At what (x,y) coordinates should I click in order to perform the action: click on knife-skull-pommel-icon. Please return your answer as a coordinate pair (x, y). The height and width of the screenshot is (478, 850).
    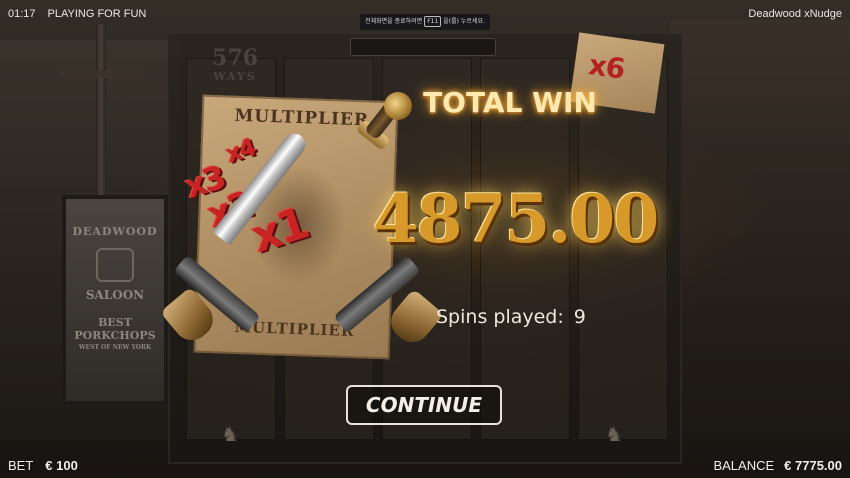
    Looking at the image, I should click on (398, 106).